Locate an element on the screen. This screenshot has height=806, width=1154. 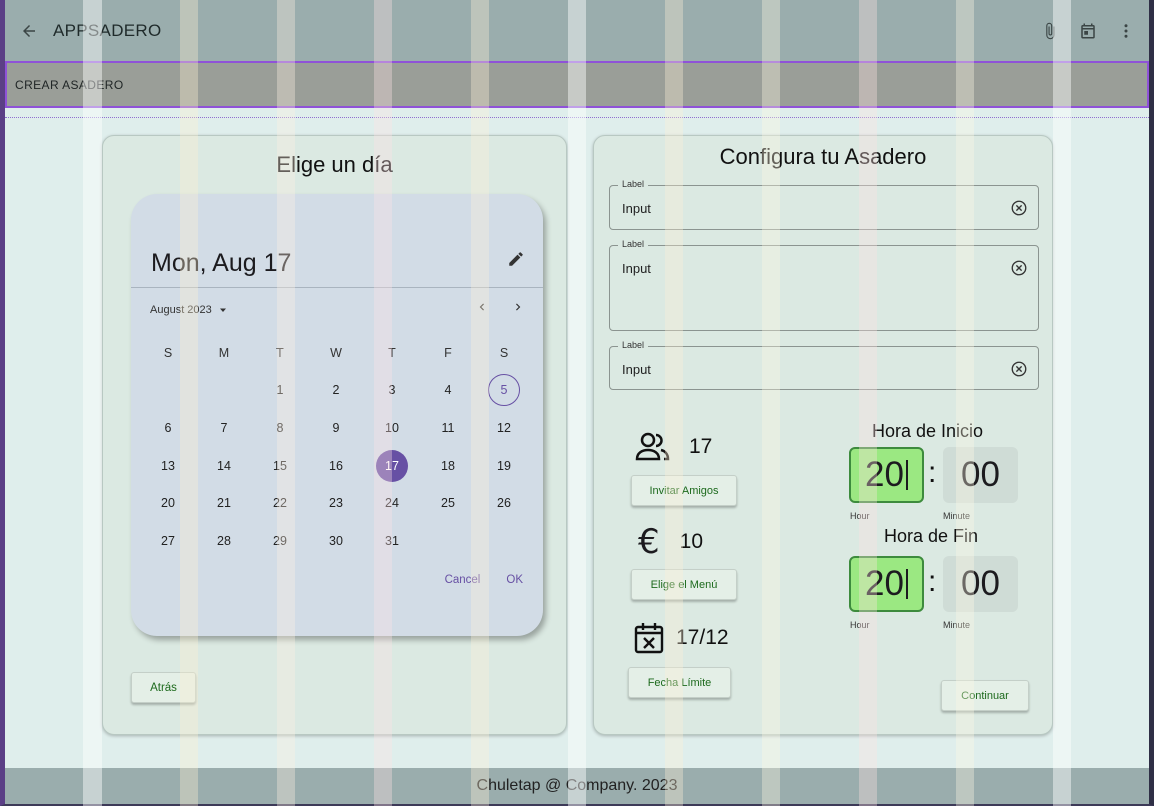
calendar-day: 2 is located at coordinates (336, 390).